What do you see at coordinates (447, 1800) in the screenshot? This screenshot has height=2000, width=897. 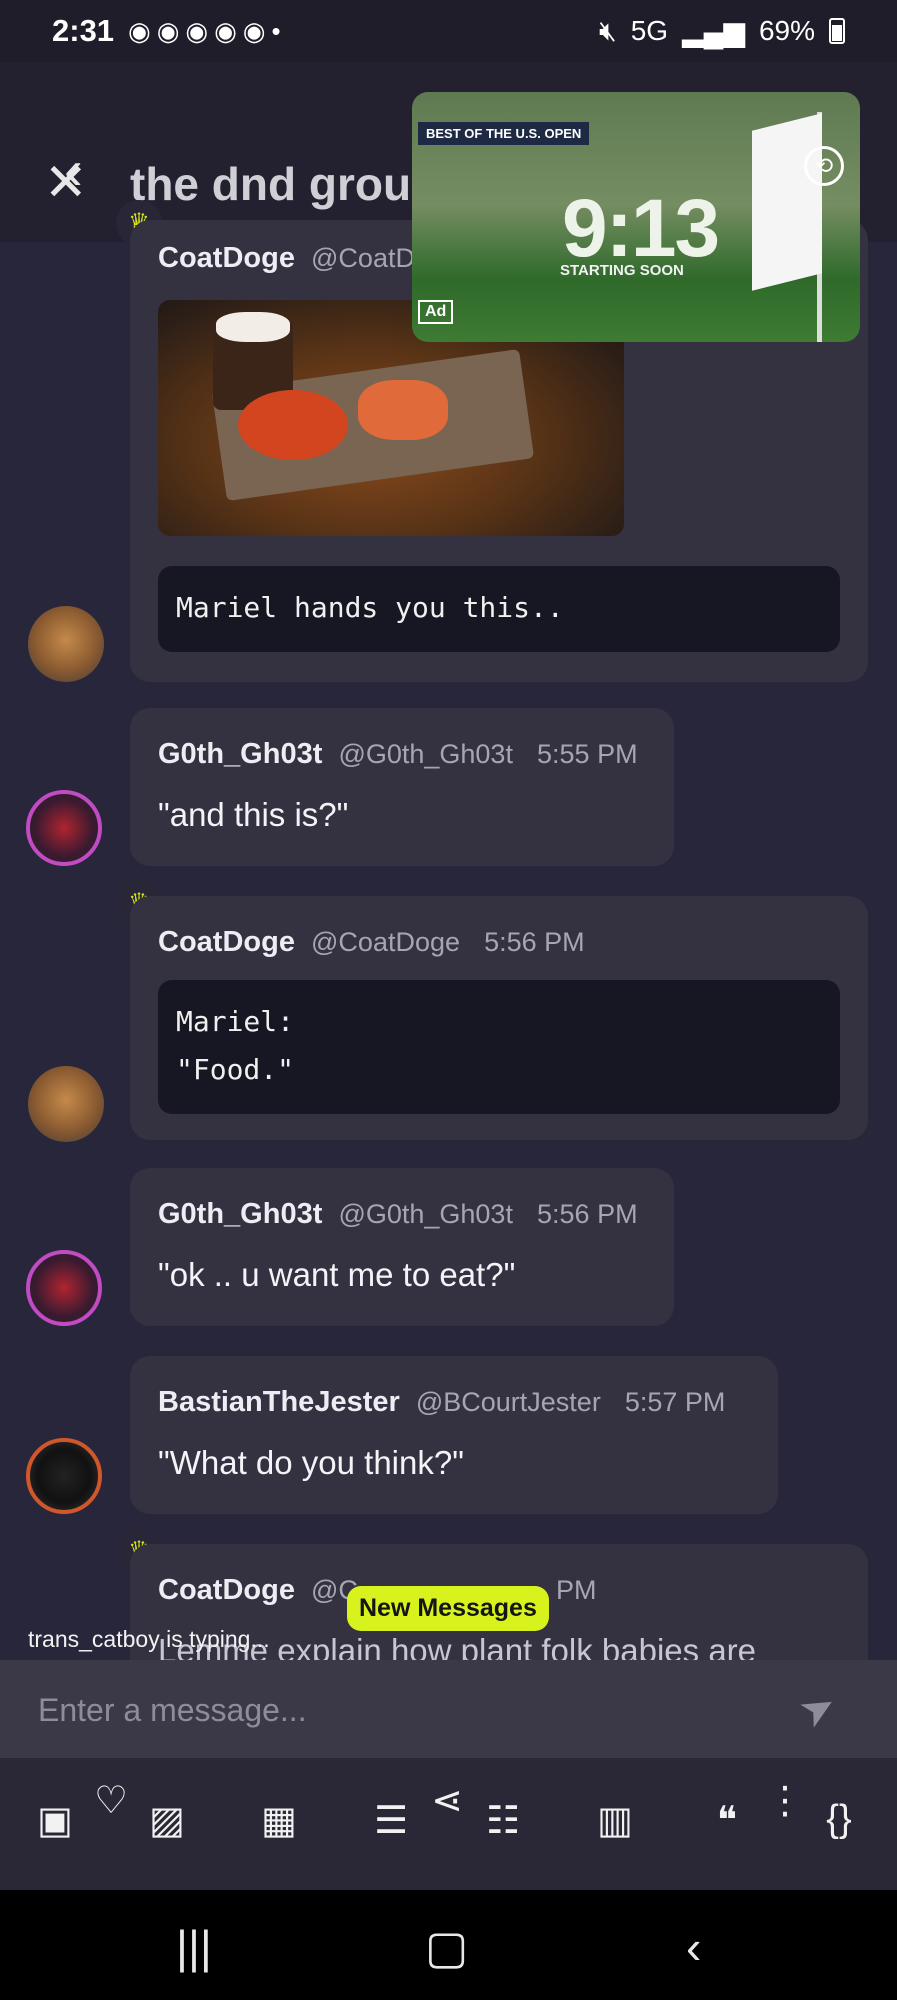 I see `share-icon: ⋖` at bounding box center [447, 1800].